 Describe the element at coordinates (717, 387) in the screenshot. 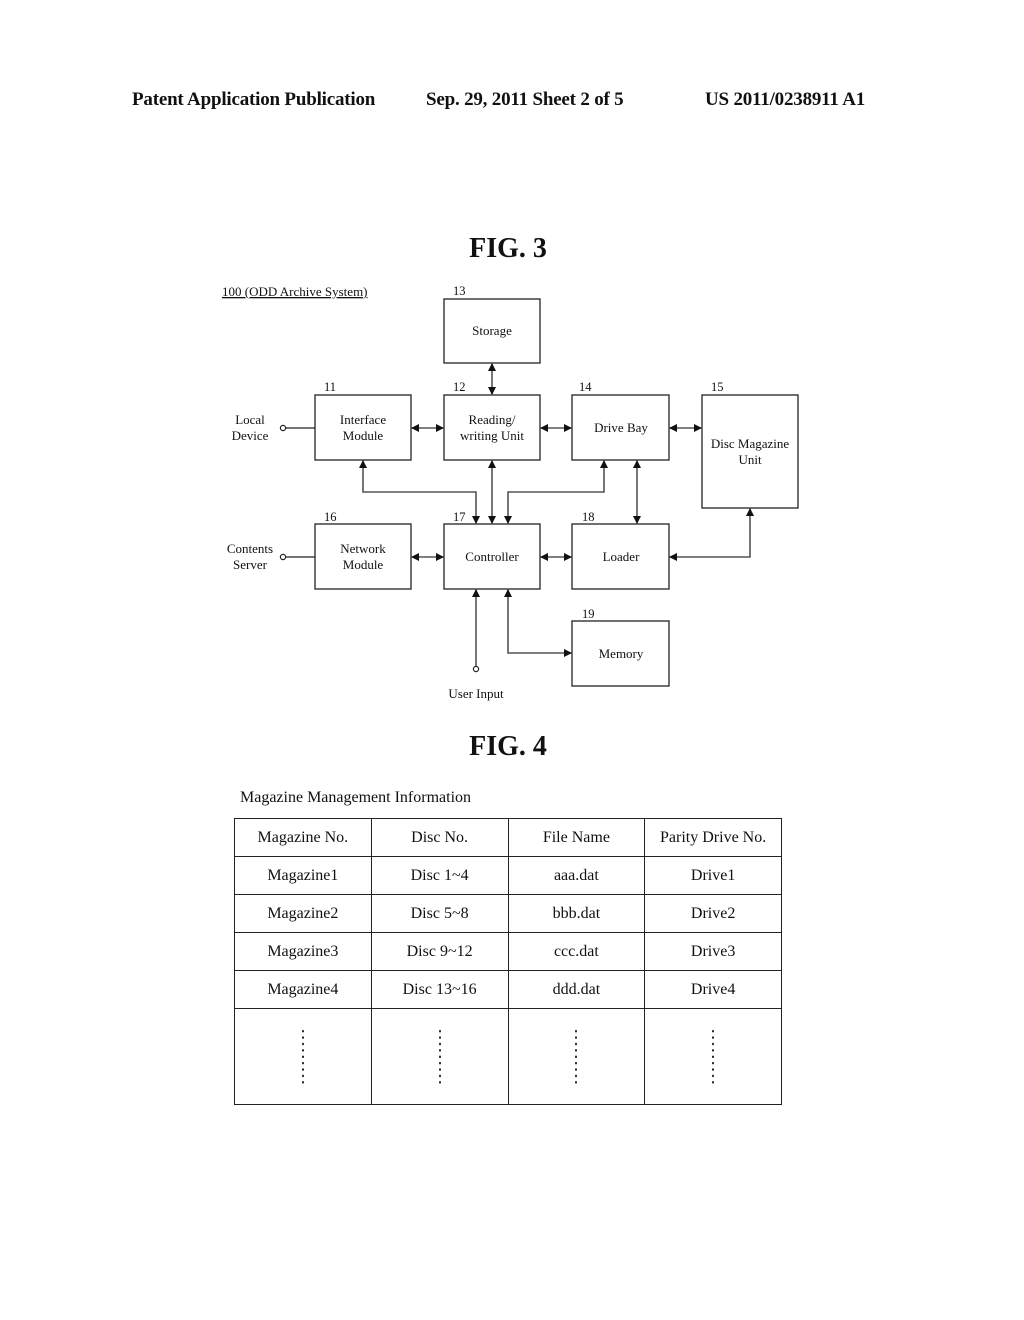

I see `ref-15: 15` at that location.